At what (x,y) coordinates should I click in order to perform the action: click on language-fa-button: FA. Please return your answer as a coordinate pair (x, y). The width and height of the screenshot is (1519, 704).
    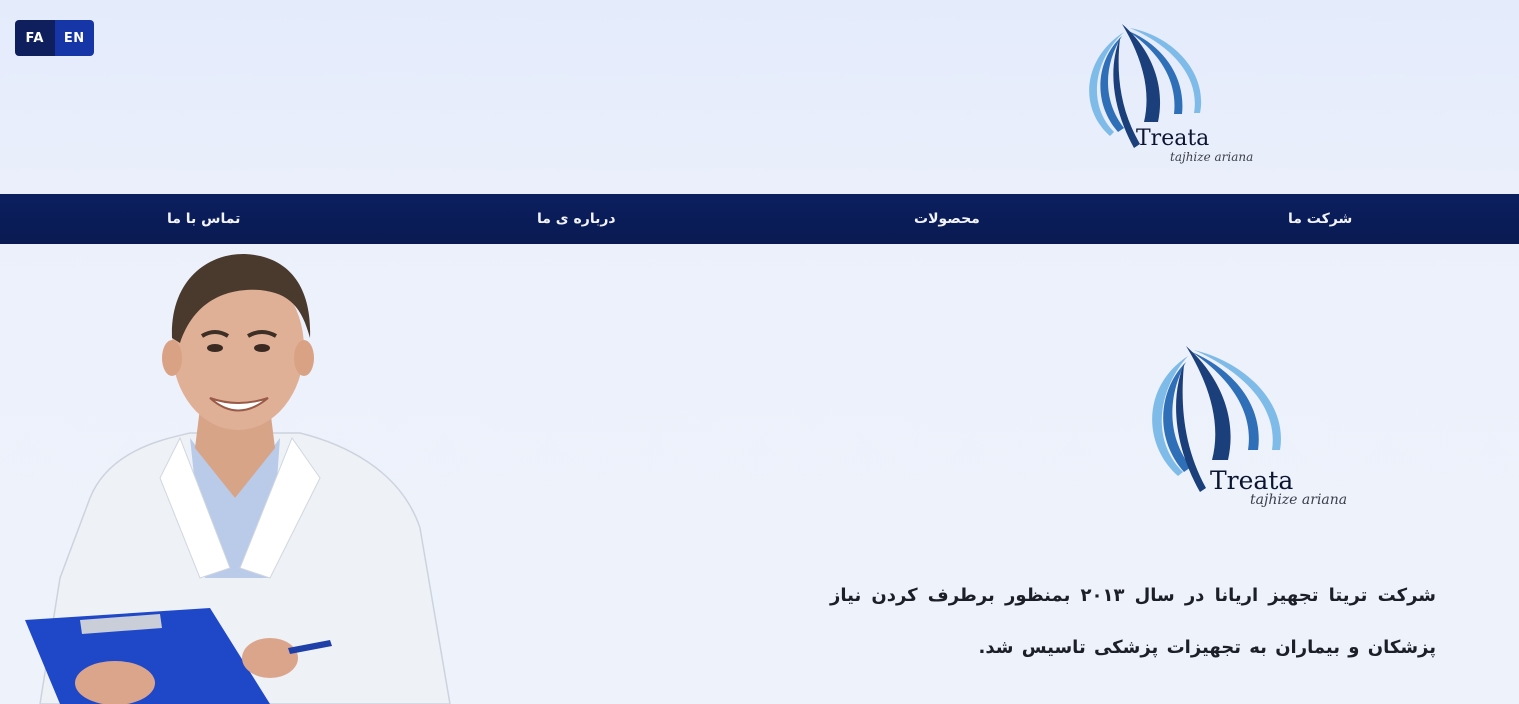
    Looking at the image, I should click on (35, 38).